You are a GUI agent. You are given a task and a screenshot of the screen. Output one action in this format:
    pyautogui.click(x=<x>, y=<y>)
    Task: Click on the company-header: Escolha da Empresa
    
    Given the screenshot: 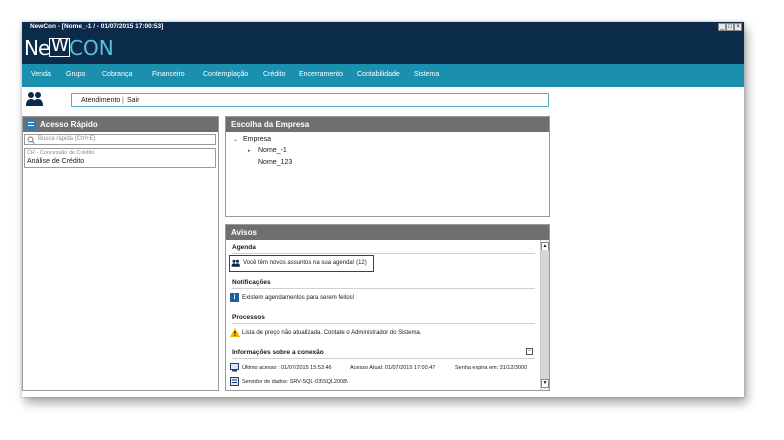 What is the action you would take?
    pyautogui.click(x=387, y=124)
    